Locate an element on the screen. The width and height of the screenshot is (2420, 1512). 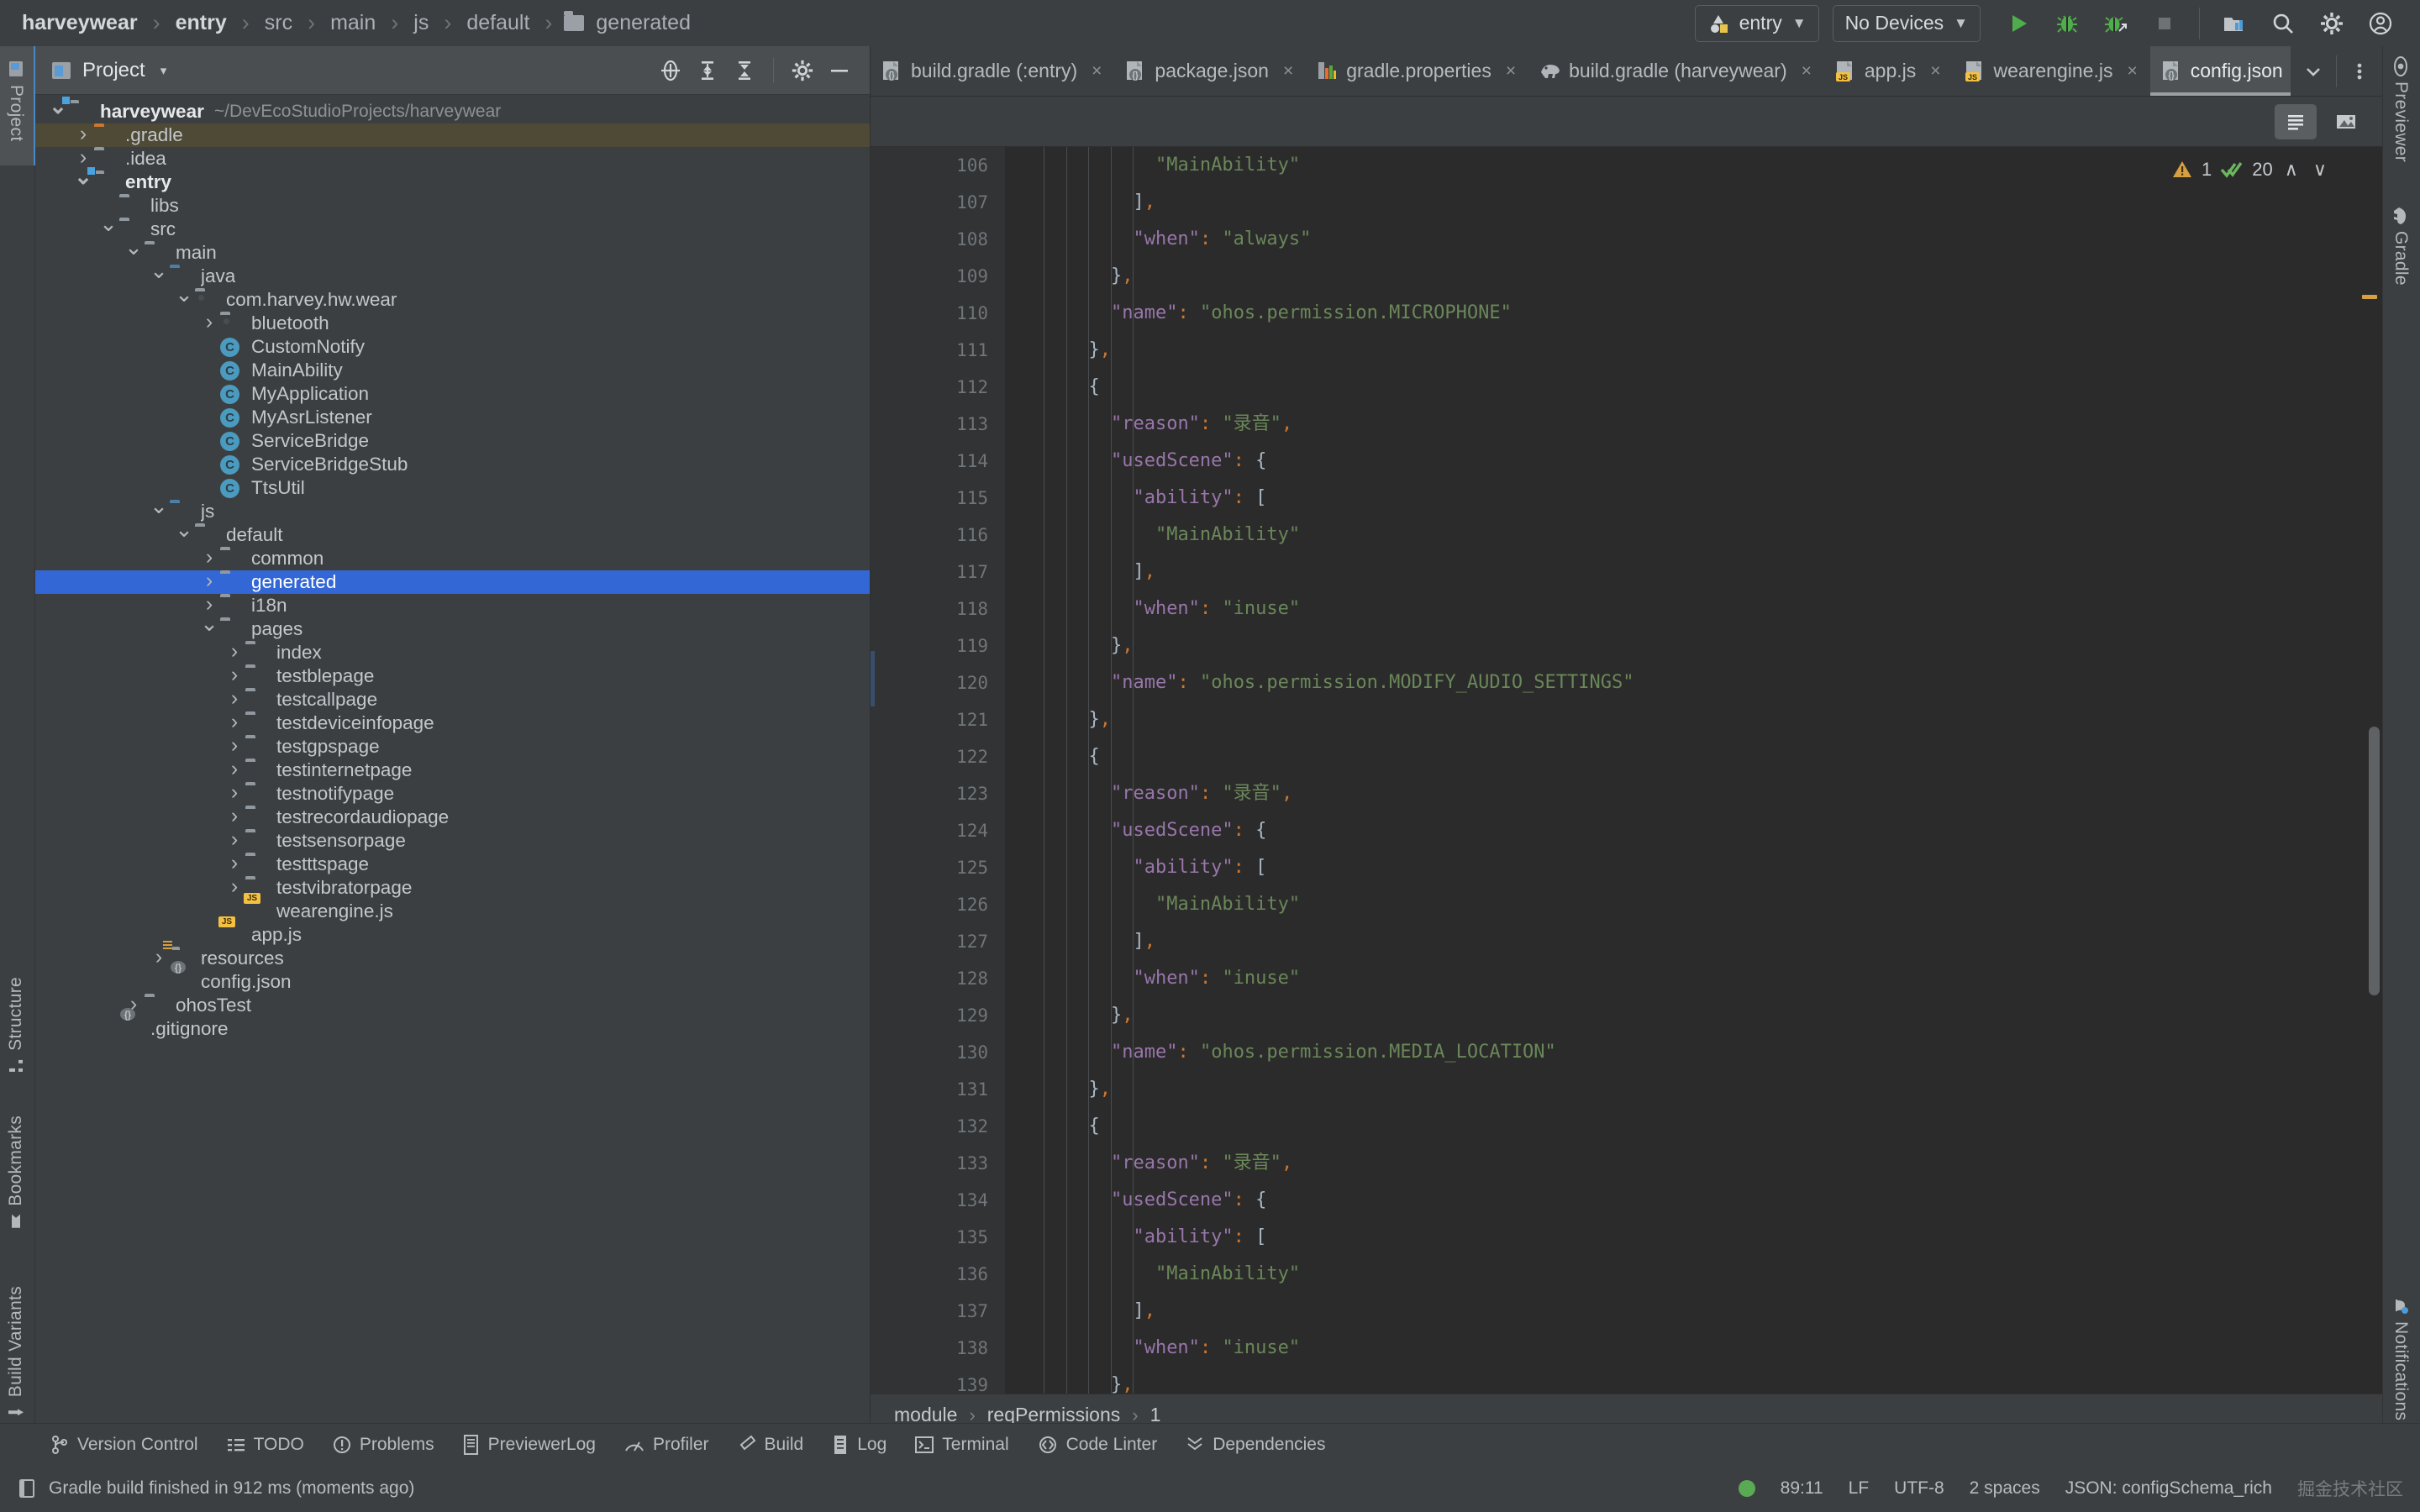
code-line: "ability": [ is located at coordinates (1693, 1237).